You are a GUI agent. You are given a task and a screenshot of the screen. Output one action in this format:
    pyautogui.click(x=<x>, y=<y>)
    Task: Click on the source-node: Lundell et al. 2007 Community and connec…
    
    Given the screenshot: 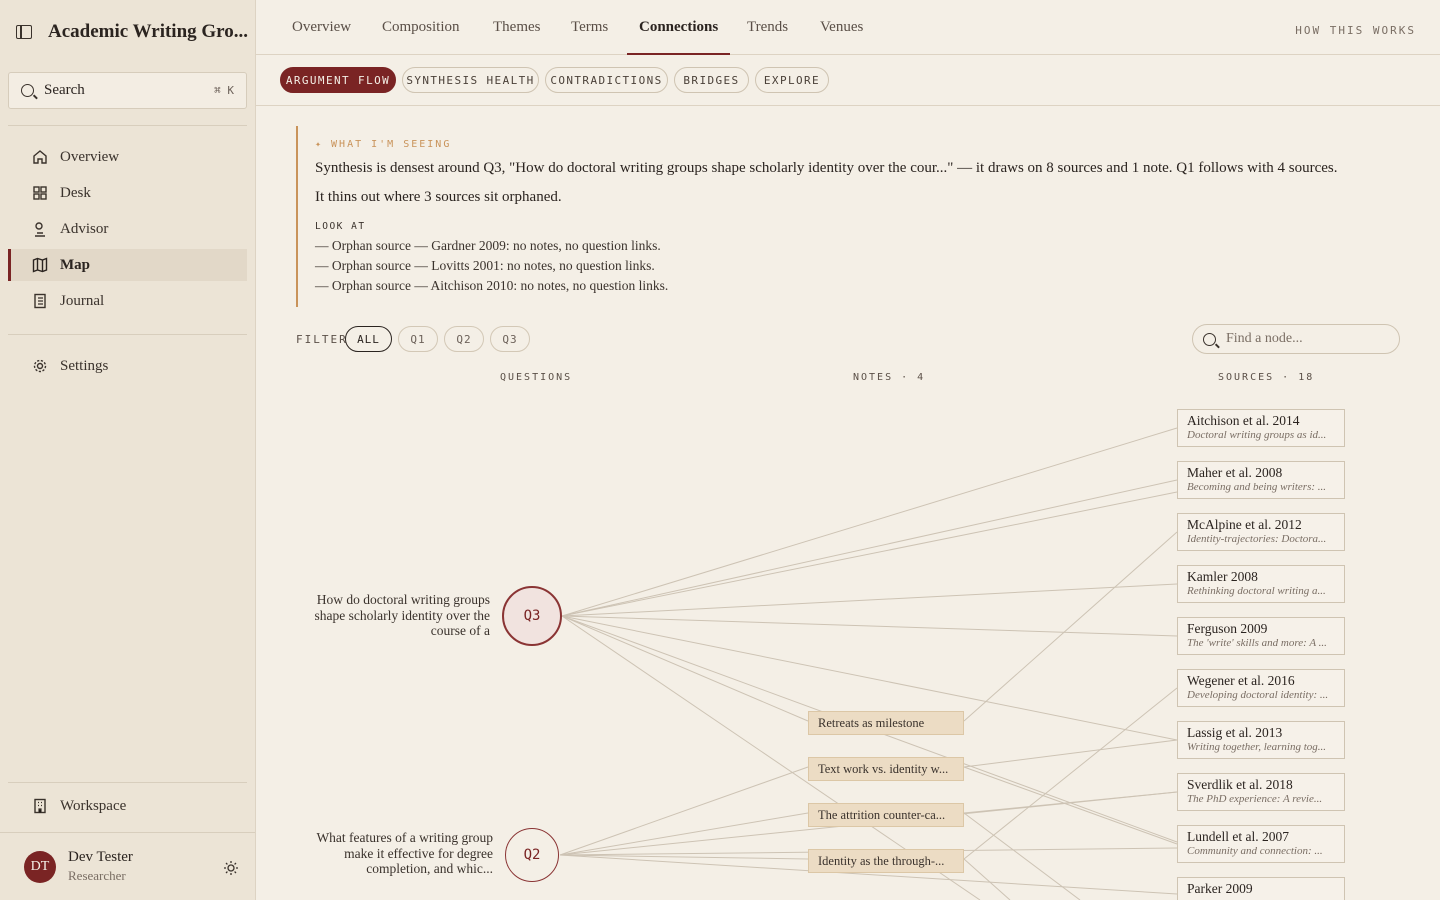 What is the action you would take?
    pyautogui.click(x=1261, y=844)
    